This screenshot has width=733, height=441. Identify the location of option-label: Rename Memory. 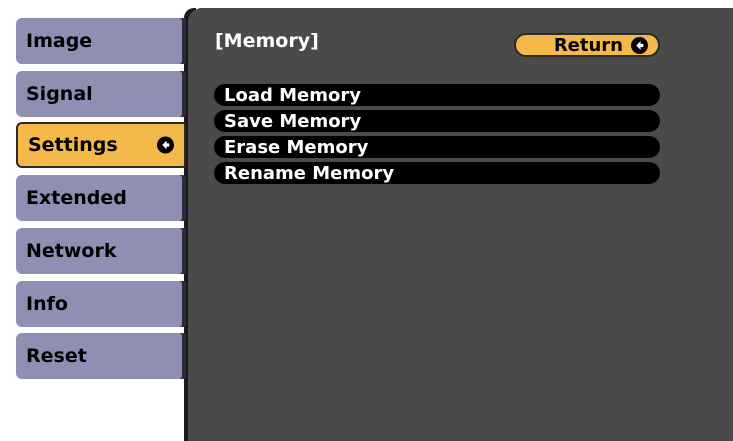
(309, 173).